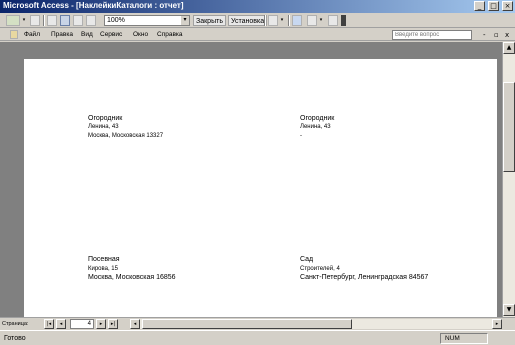 This screenshot has height=345, width=515. Describe the element at coordinates (297, 20) in the screenshot. I see `database-window-icon` at that location.